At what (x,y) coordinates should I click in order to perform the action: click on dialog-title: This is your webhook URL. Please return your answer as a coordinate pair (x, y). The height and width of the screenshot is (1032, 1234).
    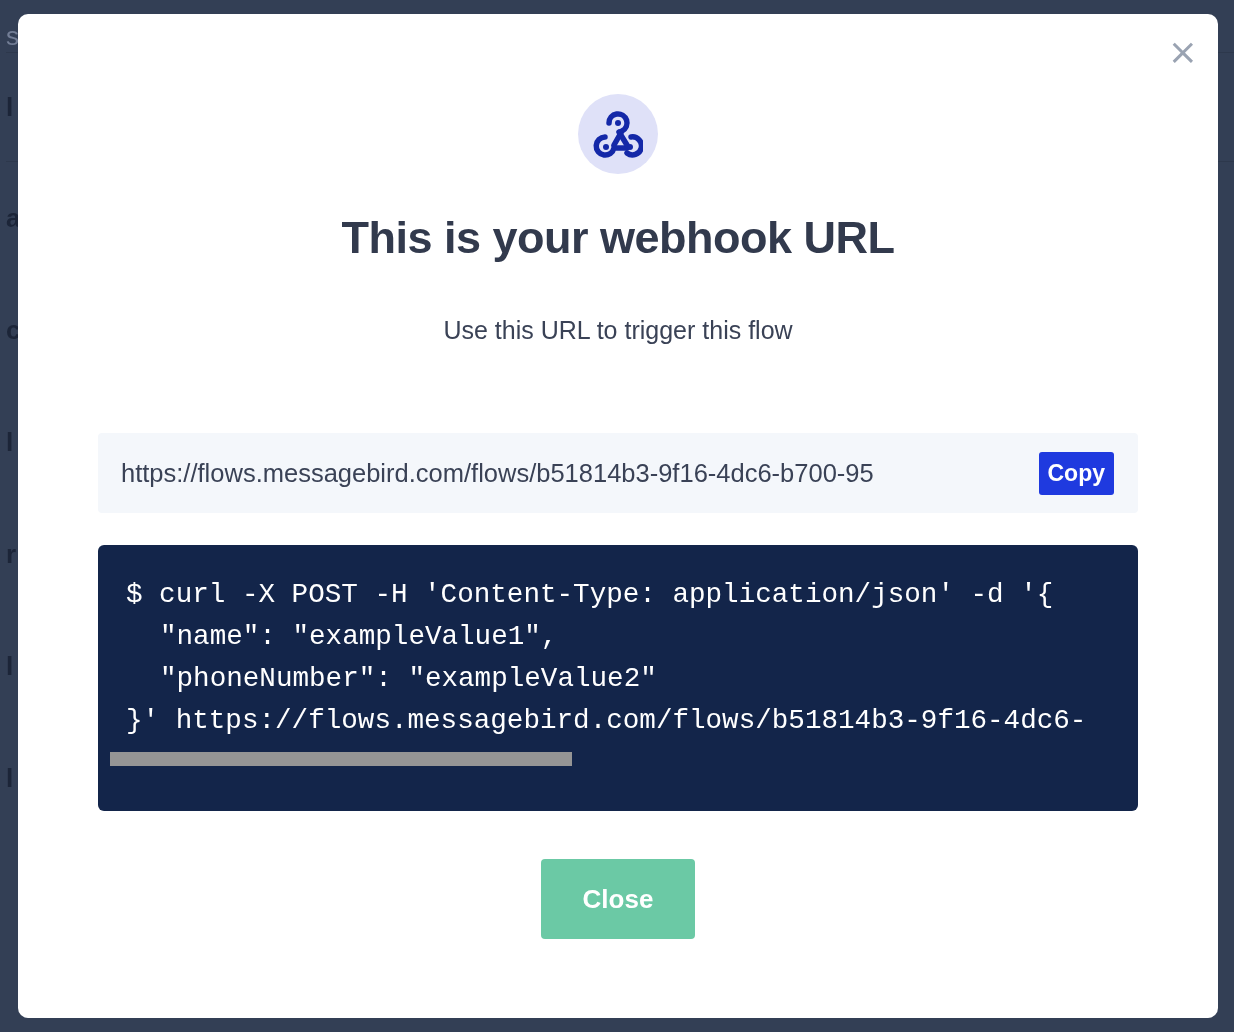
    Looking at the image, I should click on (618, 238).